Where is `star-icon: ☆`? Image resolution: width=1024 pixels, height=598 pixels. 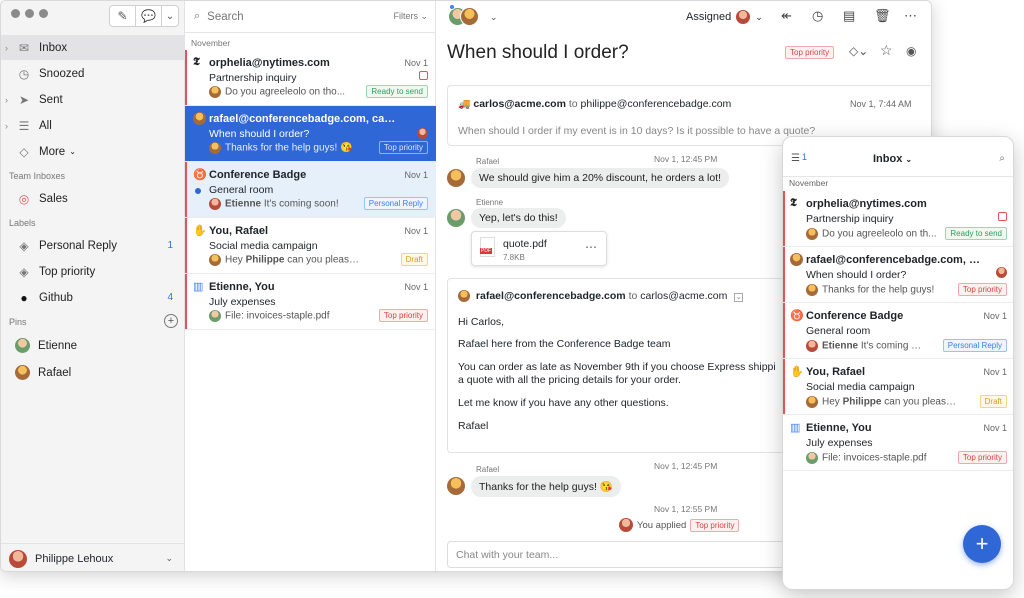
star-icon: ☆ is located at coordinates (886, 50).